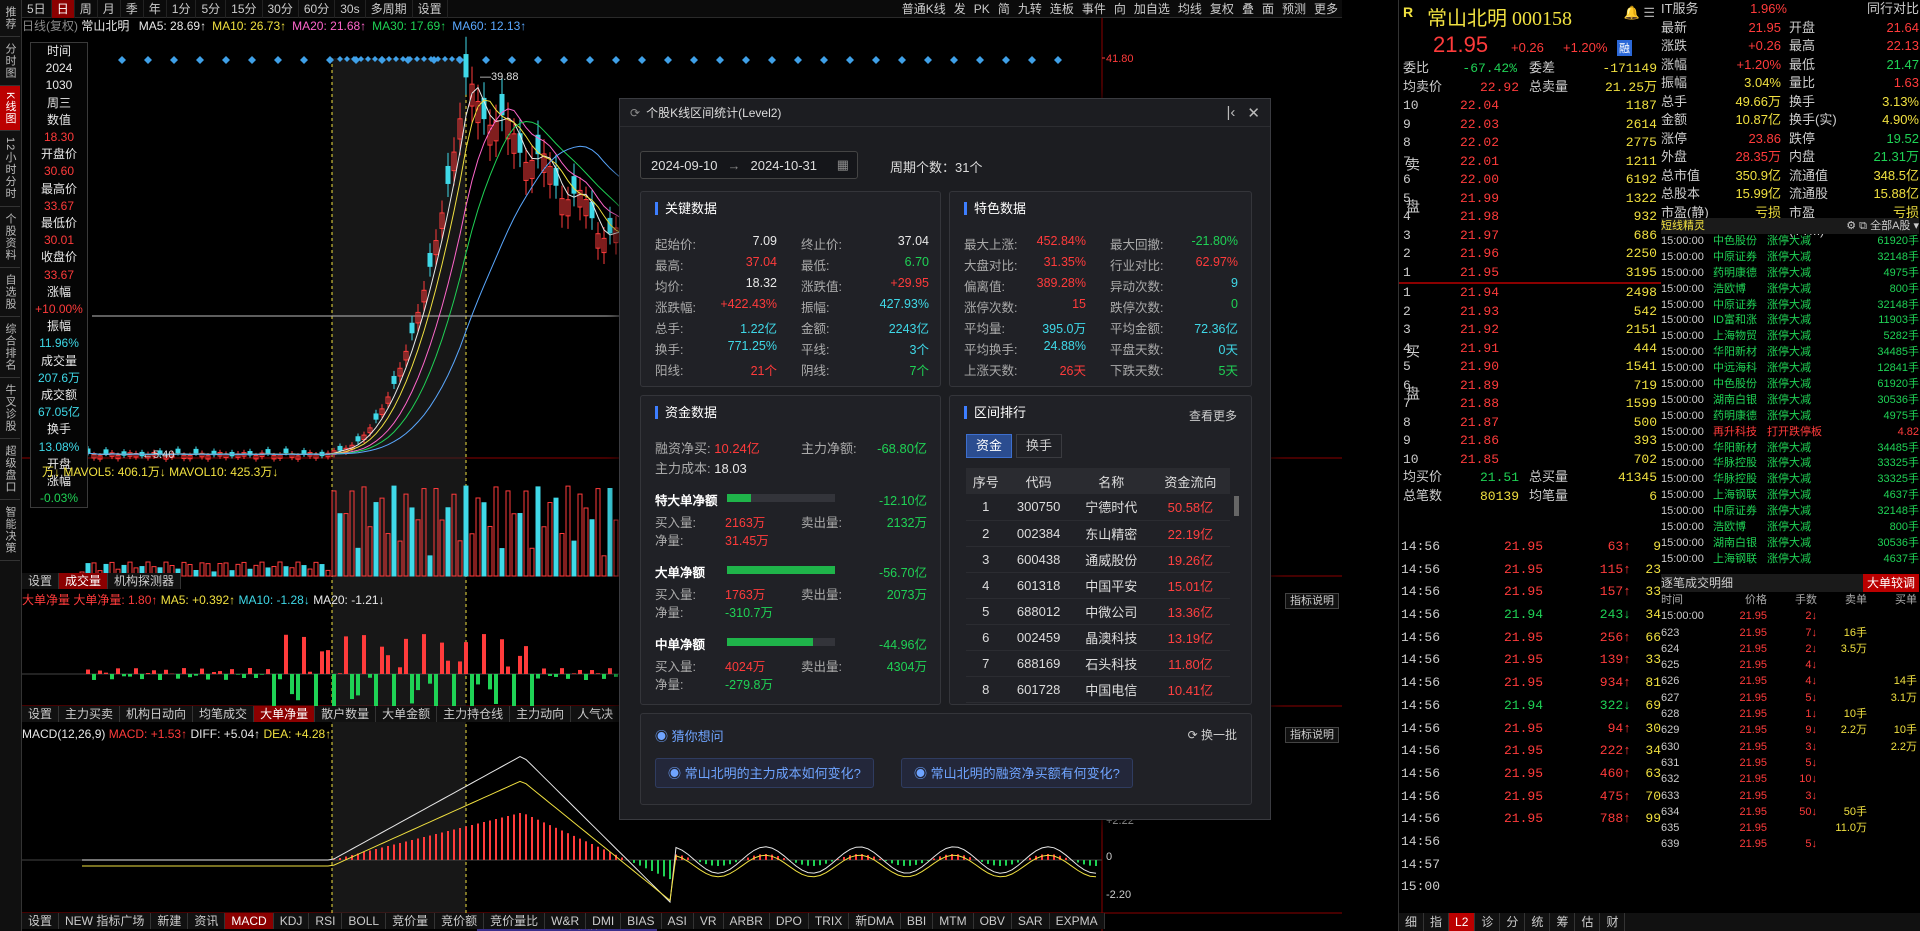 Image resolution: width=1920 pixels, height=931 pixels. Describe the element at coordinates (10, 469) in the screenshot. I see `sidebar-tab: 超级盘口` at that location.